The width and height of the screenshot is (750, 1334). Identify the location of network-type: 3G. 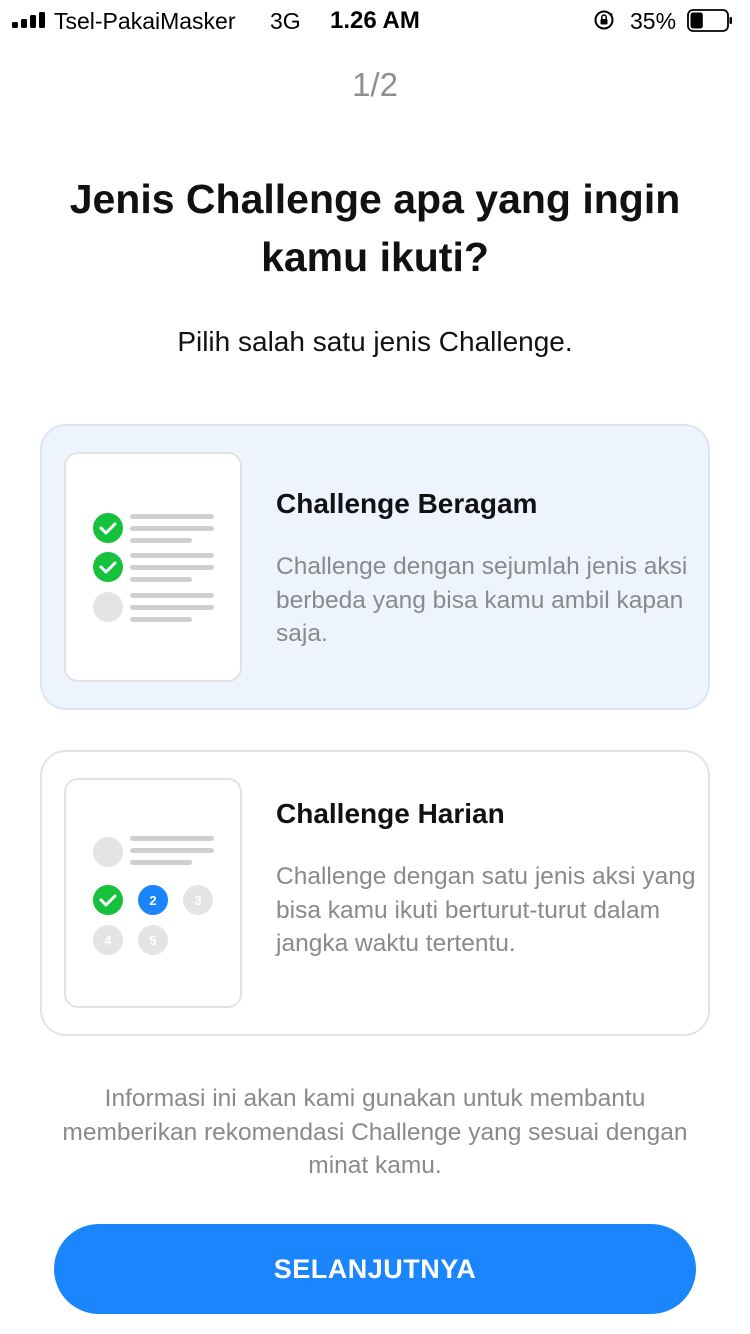
(285, 21).